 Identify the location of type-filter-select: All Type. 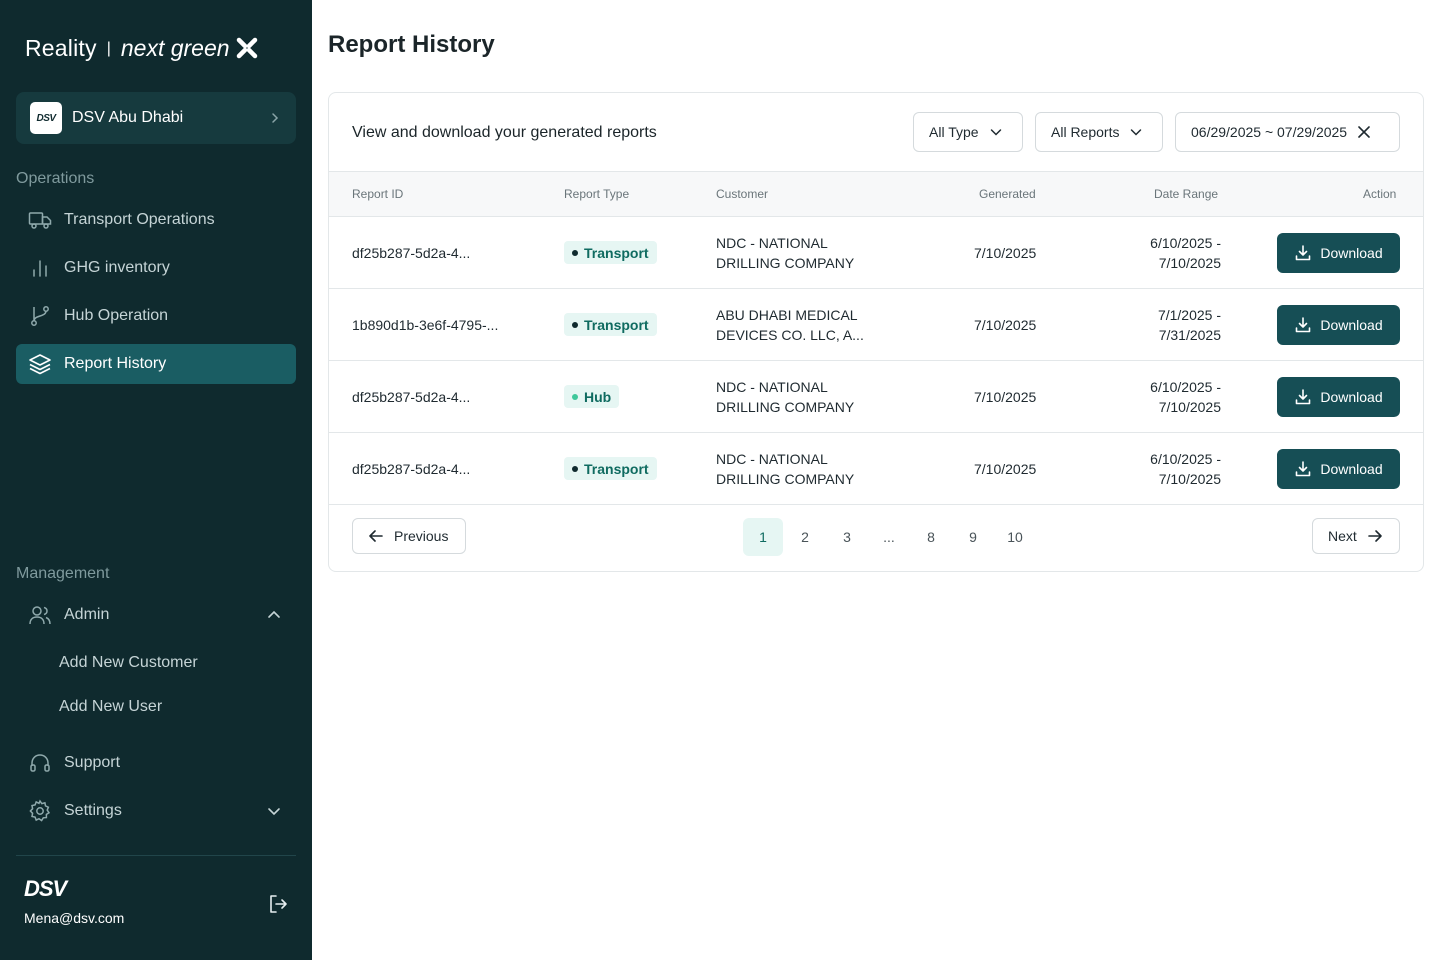
(968, 132).